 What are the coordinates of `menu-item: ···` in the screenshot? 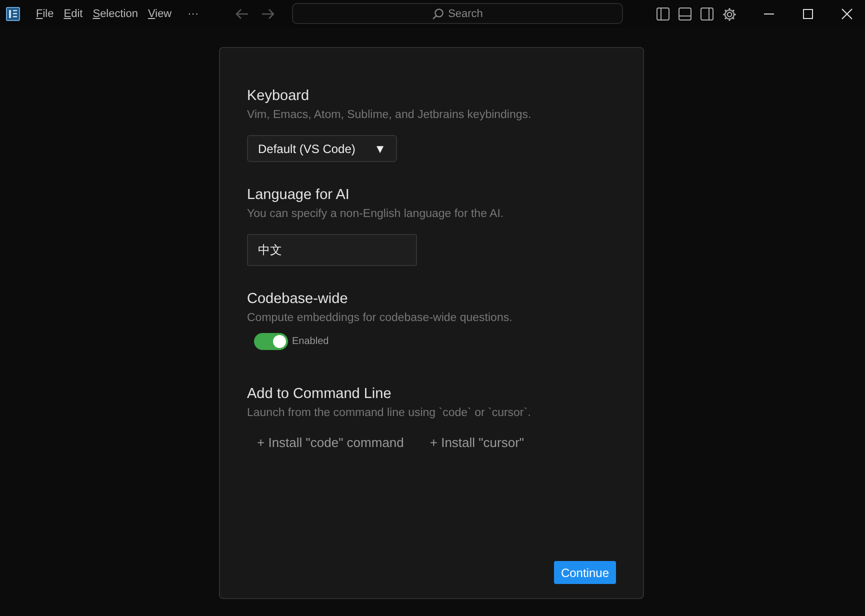 It's located at (193, 14).